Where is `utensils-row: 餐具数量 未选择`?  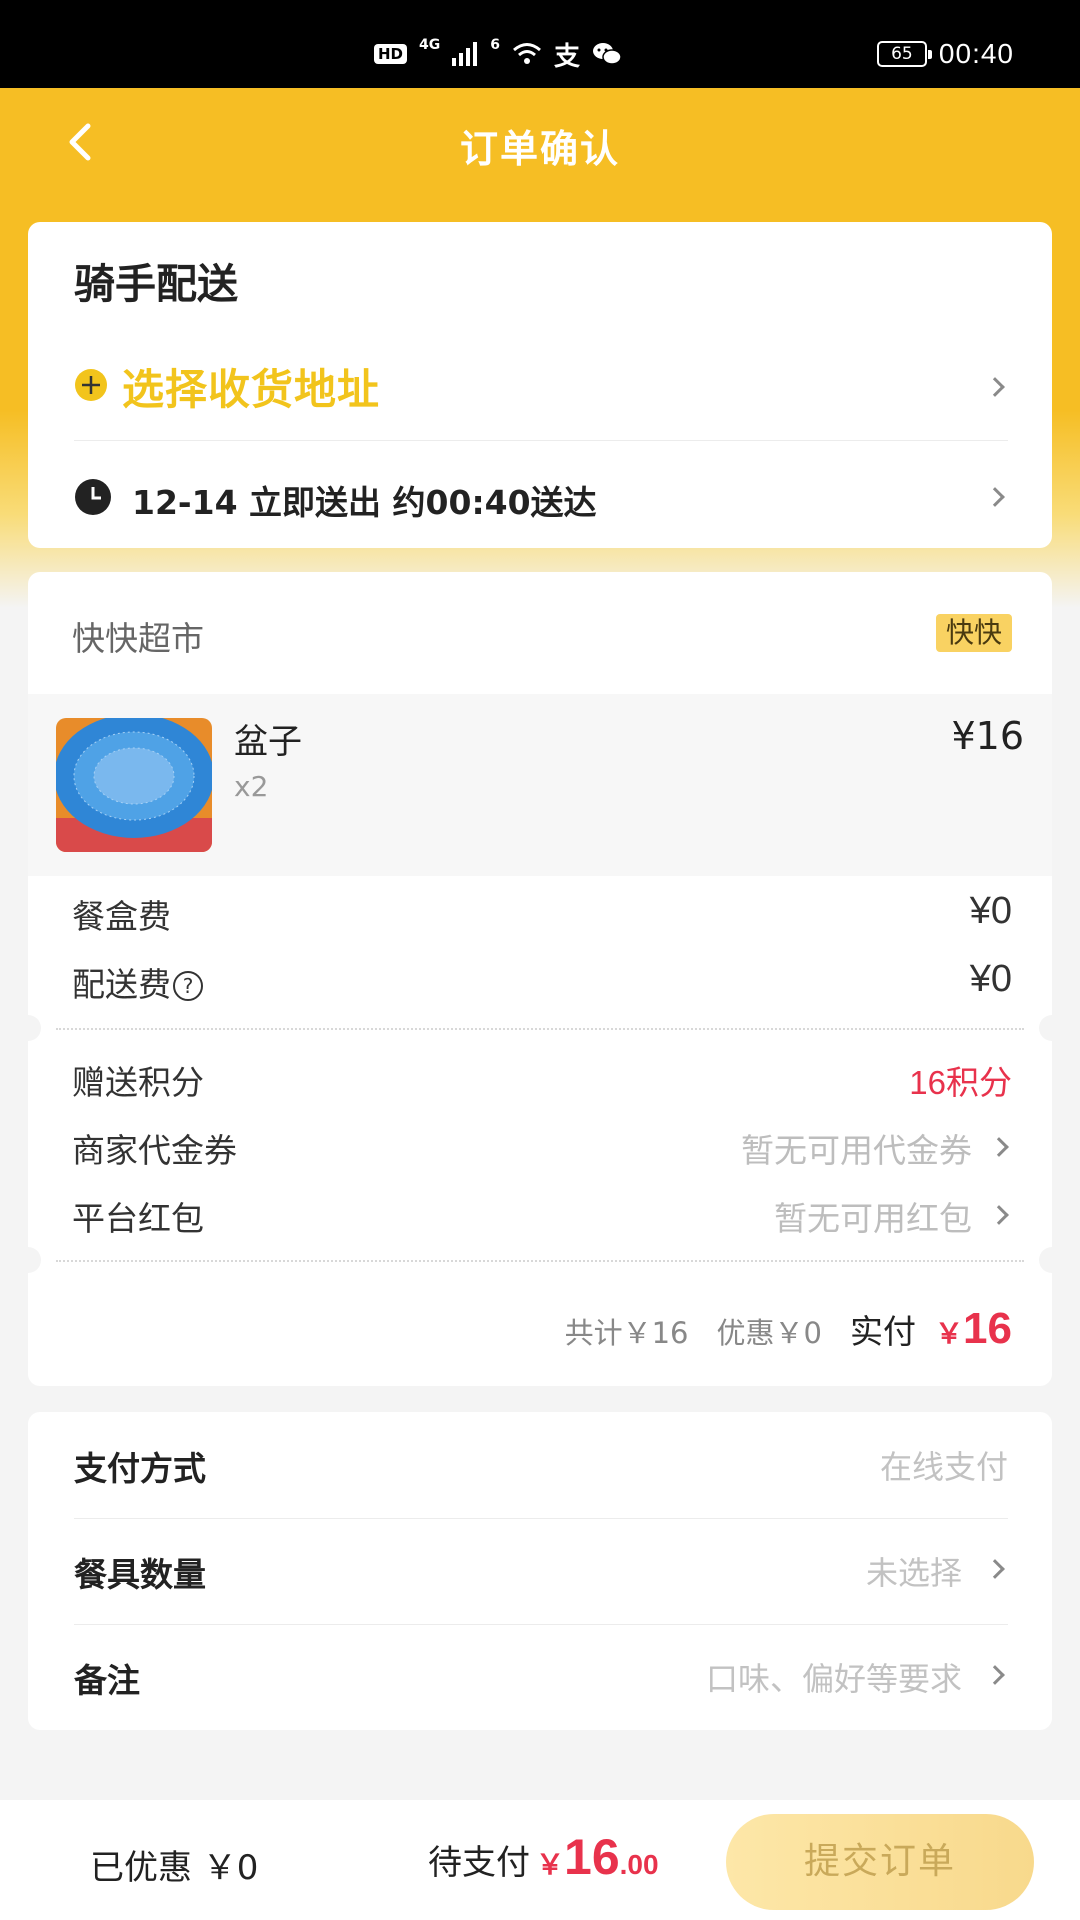
utensils-row: 餐具数量 未选择 is located at coordinates (541, 1571).